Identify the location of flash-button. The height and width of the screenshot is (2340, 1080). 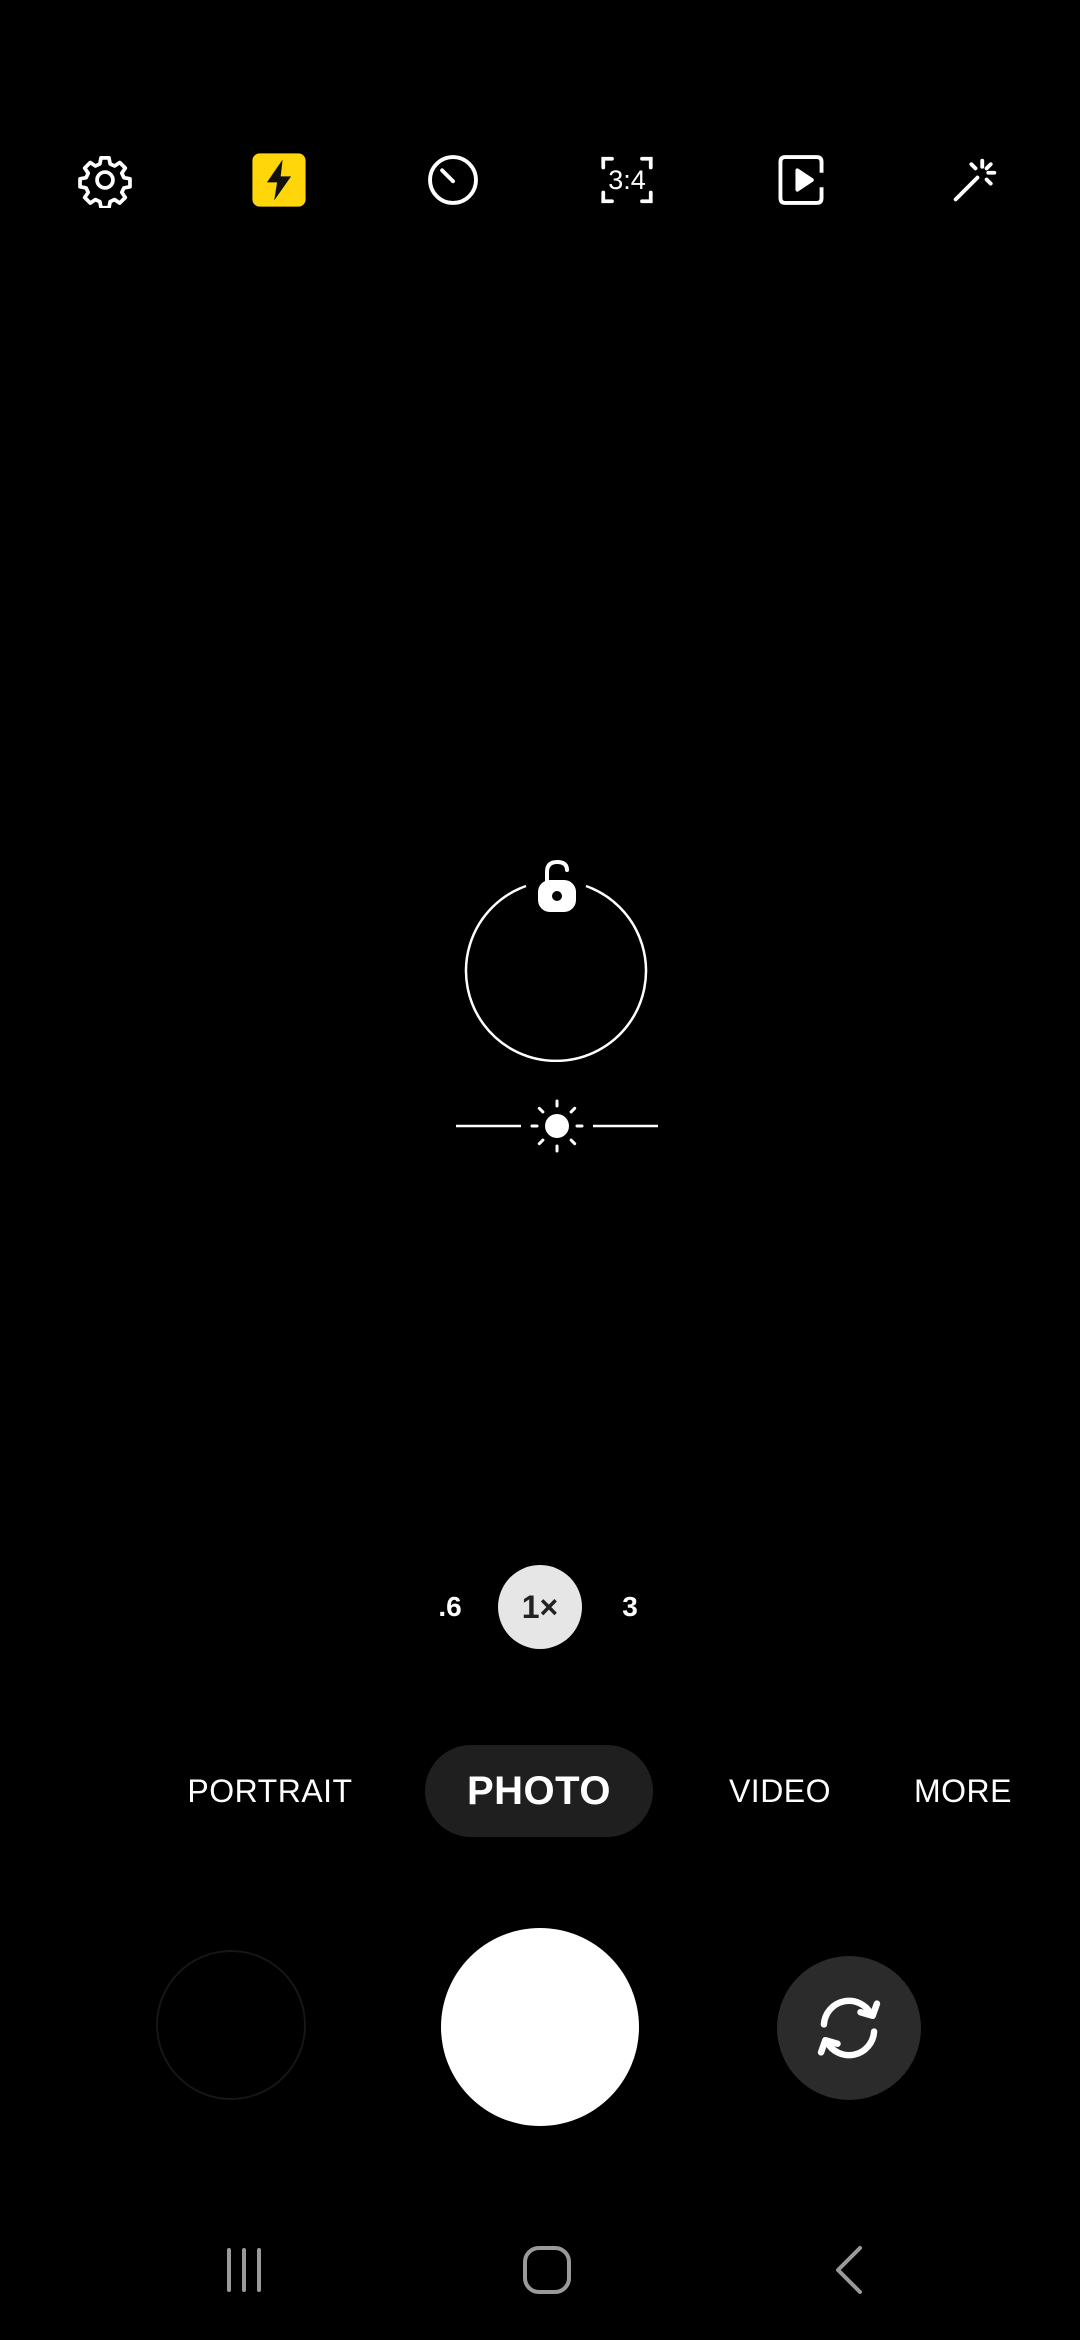
(279, 180).